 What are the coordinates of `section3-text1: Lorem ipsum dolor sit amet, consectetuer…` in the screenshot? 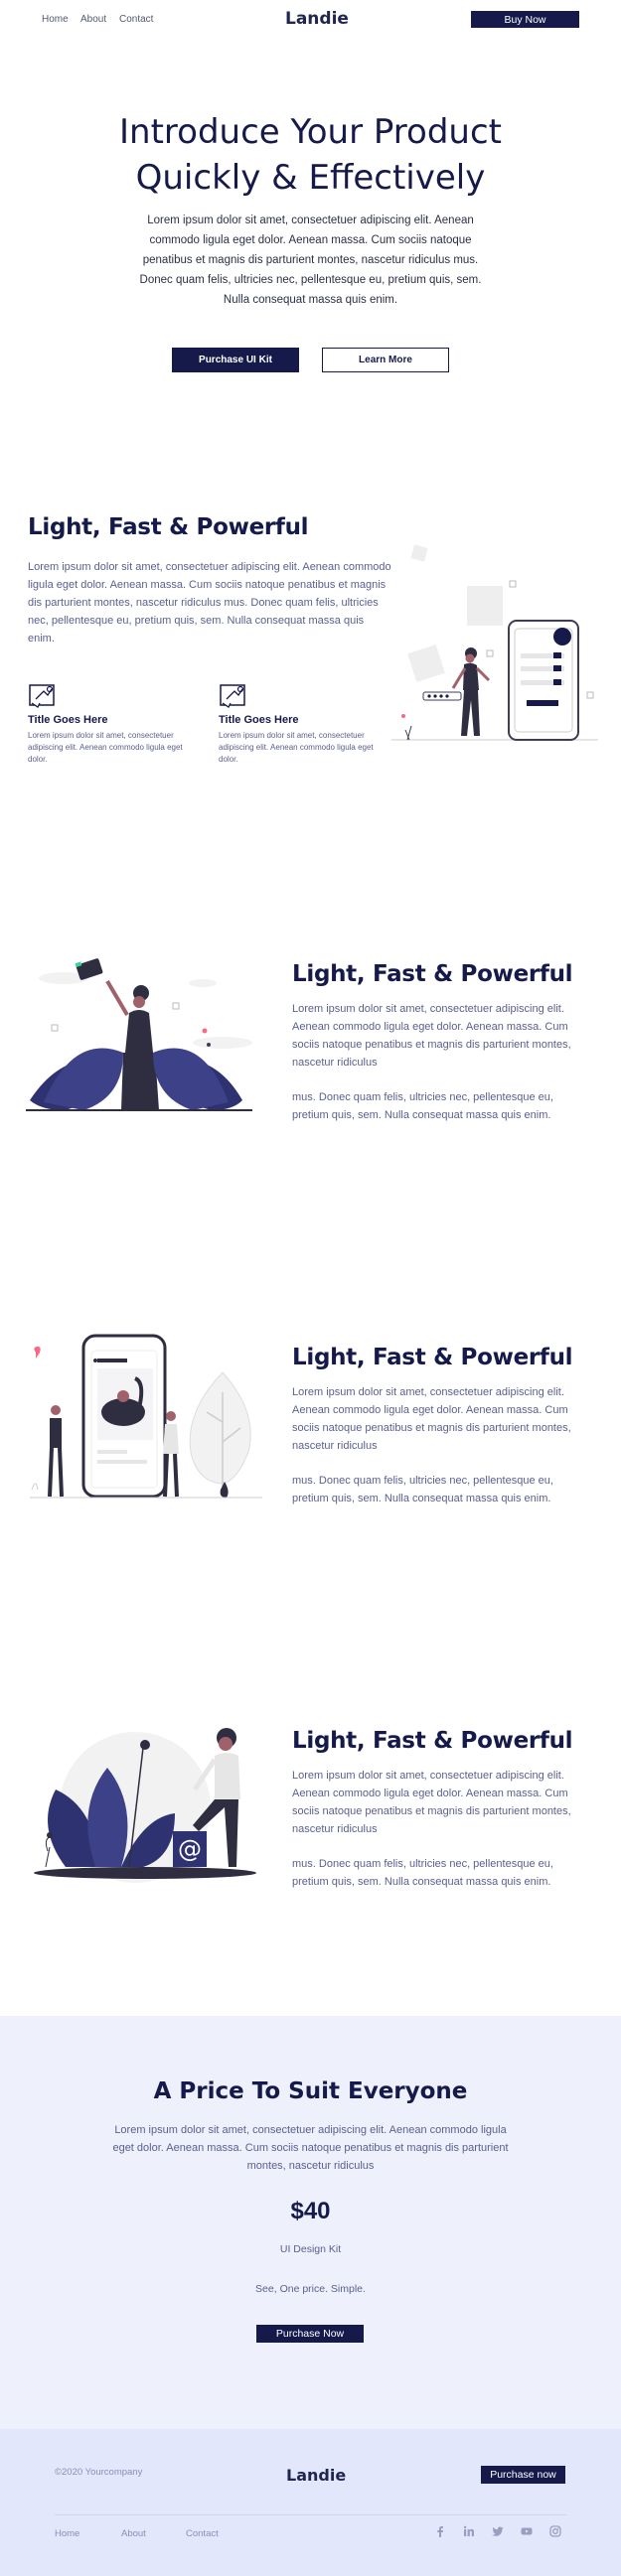 It's located at (431, 1803).